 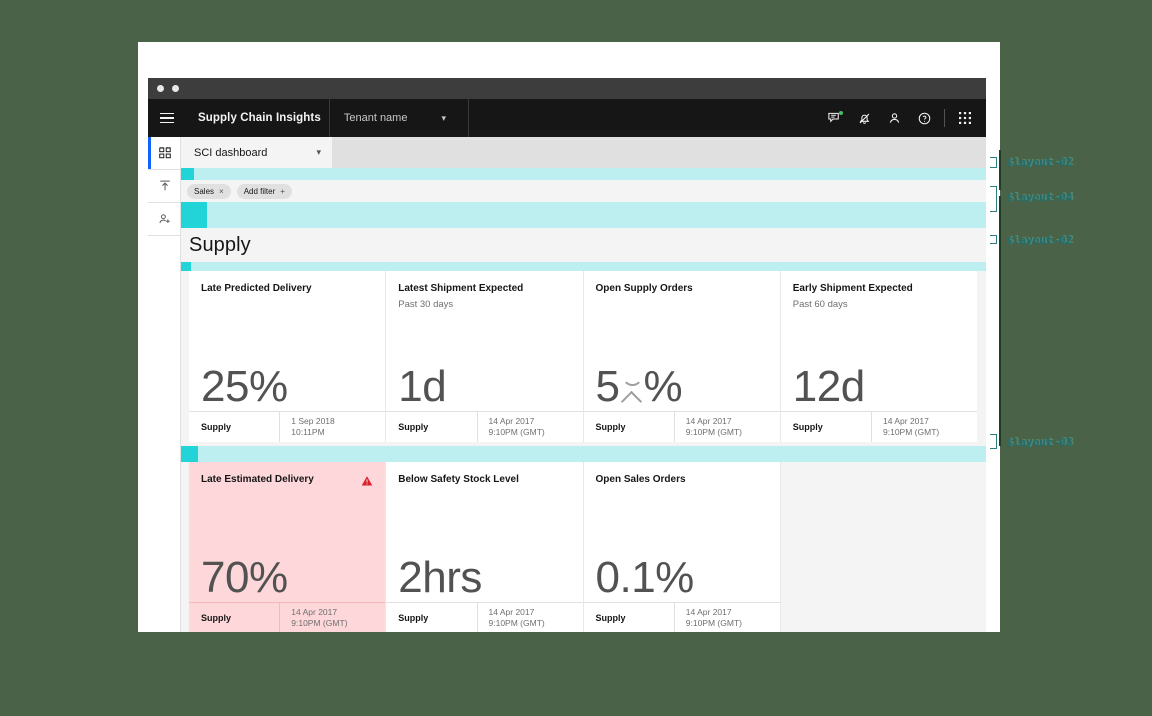 What do you see at coordinates (965, 118) in the screenshot?
I see `app-switcher-icon` at bounding box center [965, 118].